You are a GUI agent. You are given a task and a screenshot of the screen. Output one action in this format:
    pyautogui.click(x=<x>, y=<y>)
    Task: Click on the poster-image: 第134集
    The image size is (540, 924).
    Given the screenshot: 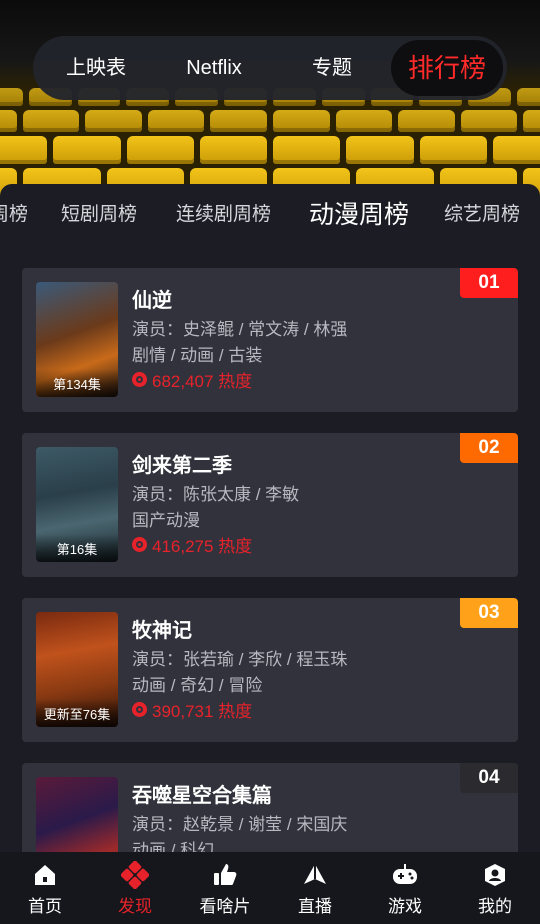 What is the action you would take?
    pyautogui.click(x=77, y=339)
    